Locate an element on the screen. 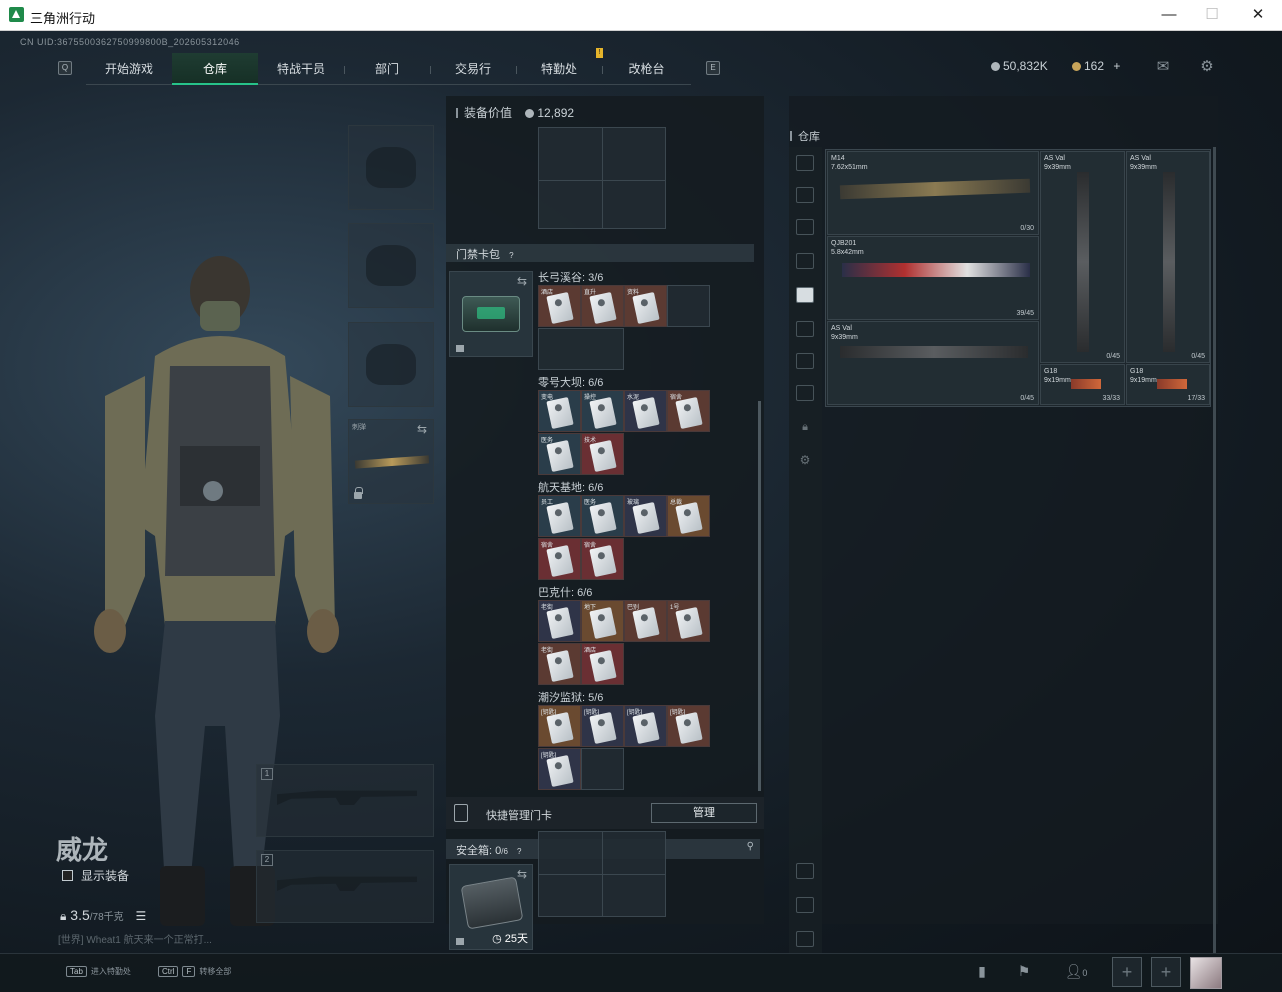 This screenshot has height=992, width=1282. add-gold-button: + is located at coordinates (1116, 66).